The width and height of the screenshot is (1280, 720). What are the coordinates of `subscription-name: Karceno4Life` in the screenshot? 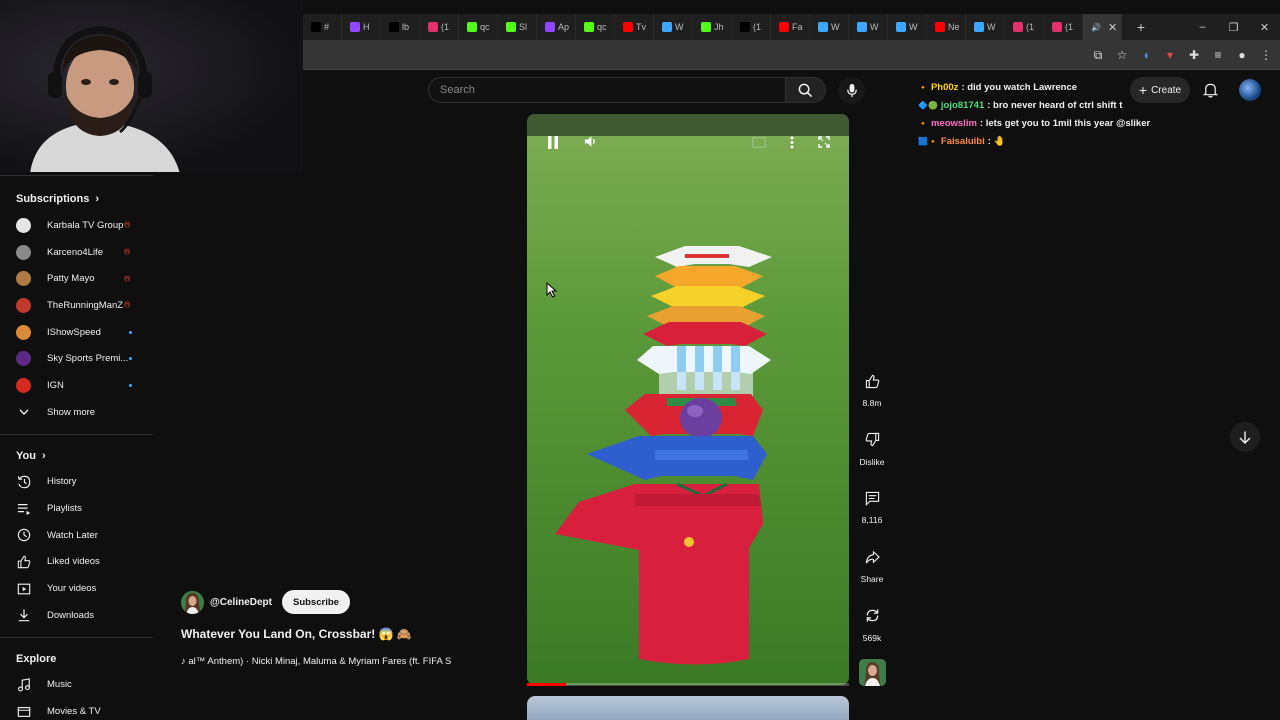 It's located at (75, 252).